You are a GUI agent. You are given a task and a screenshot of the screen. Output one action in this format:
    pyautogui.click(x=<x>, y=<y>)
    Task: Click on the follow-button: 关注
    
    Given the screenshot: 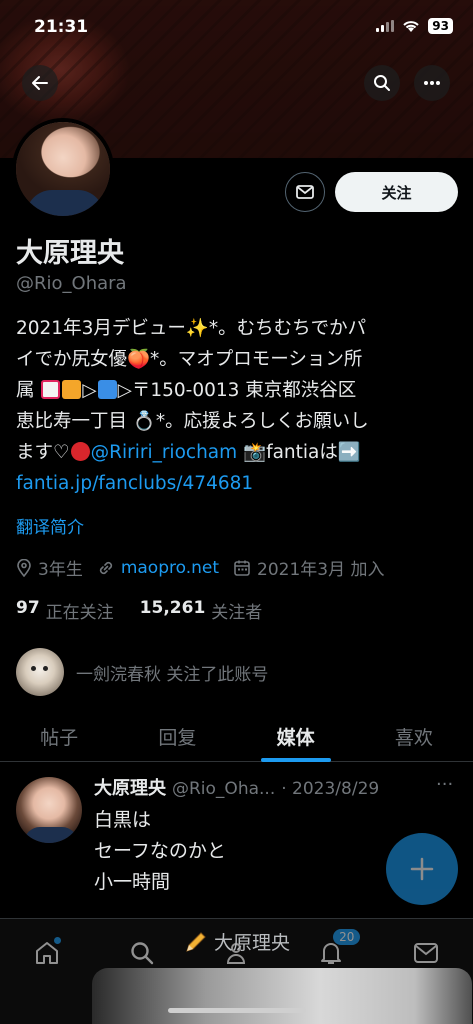 What is the action you would take?
    pyautogui.click(x=396, y=192)
    